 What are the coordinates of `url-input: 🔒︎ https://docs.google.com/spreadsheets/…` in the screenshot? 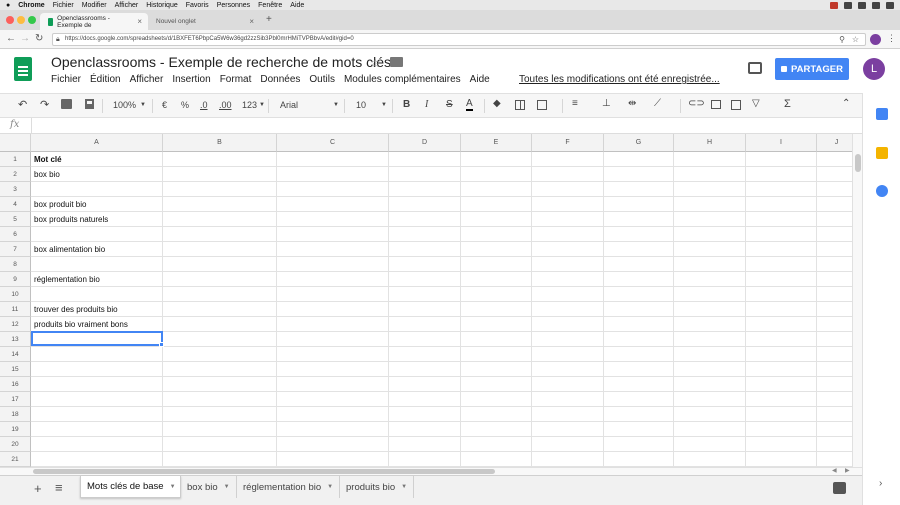 It's located at (459, 39).